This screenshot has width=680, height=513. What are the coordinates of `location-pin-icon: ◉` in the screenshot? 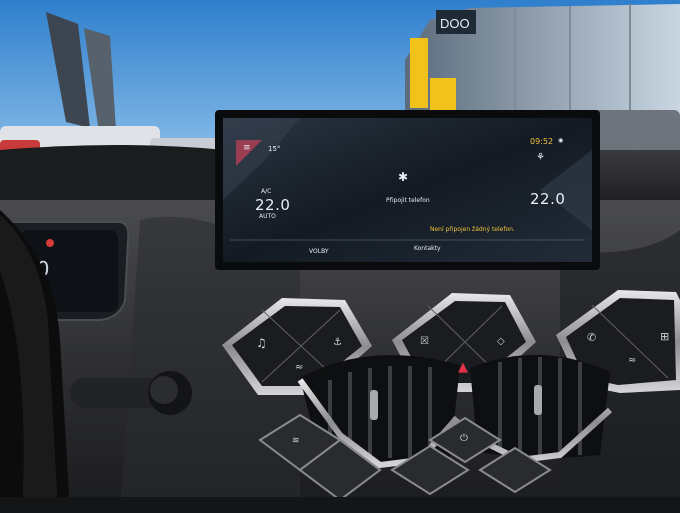 It's located at (560, 140).